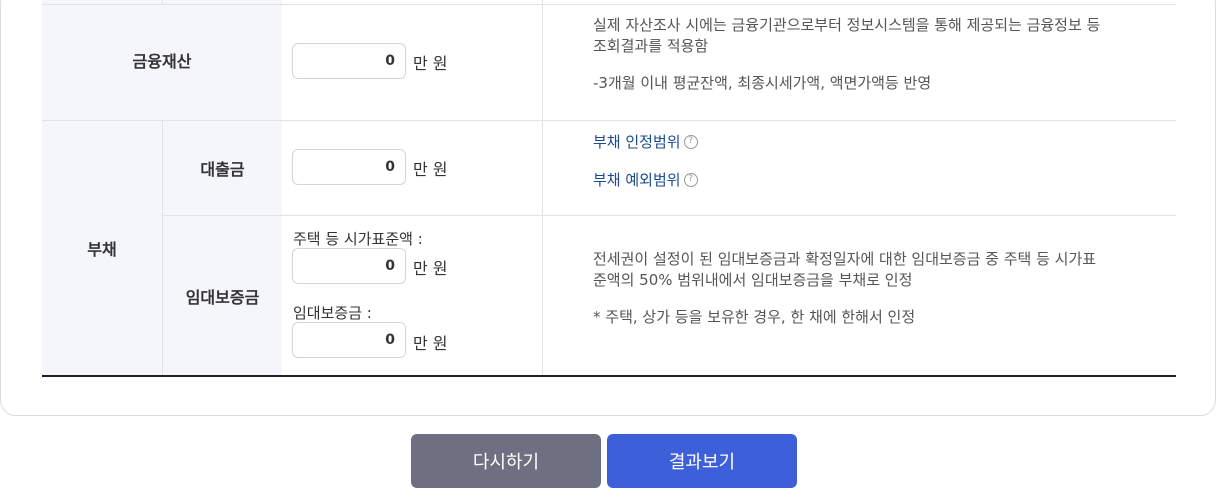  What do you see at coordinates (222, 169) in the screenshot?
I see `loan-header: 대출금` at bounding box center [222, 169].